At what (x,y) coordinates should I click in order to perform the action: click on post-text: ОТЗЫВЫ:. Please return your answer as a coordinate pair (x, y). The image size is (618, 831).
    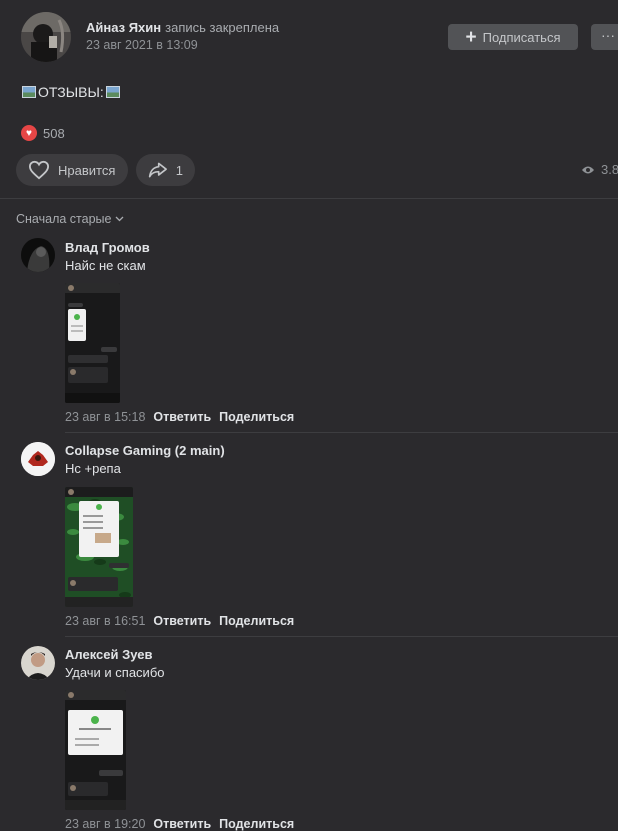
    Looking at the image, I should click on (71, 92).